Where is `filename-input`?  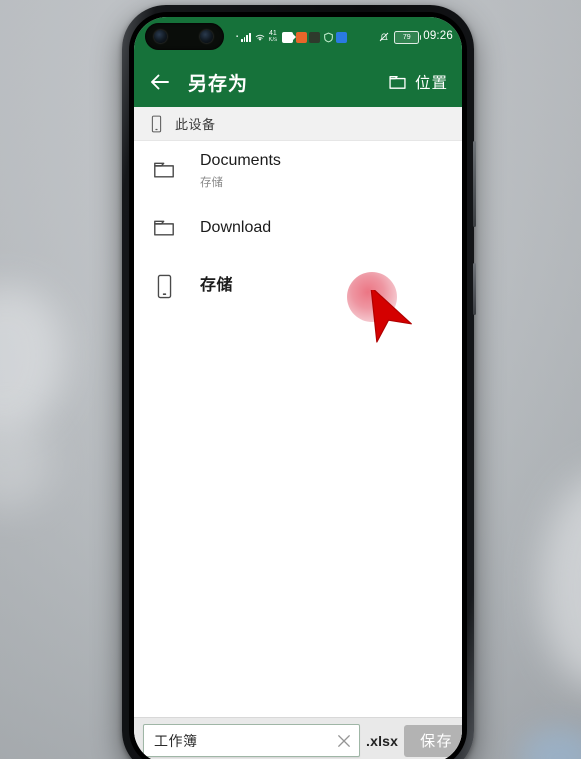 filename-input is located at coordinates (244, 740).